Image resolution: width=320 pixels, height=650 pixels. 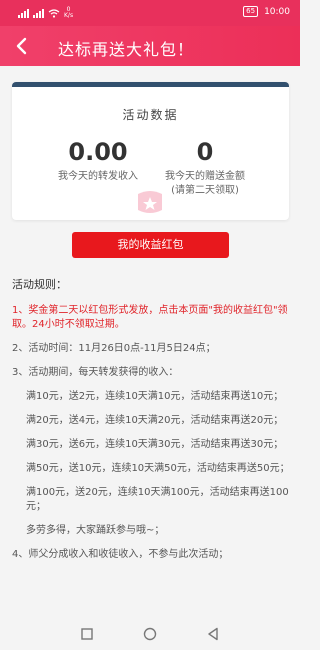 I want to click on status-left: 0 K/s, so click(x=45, y=13).